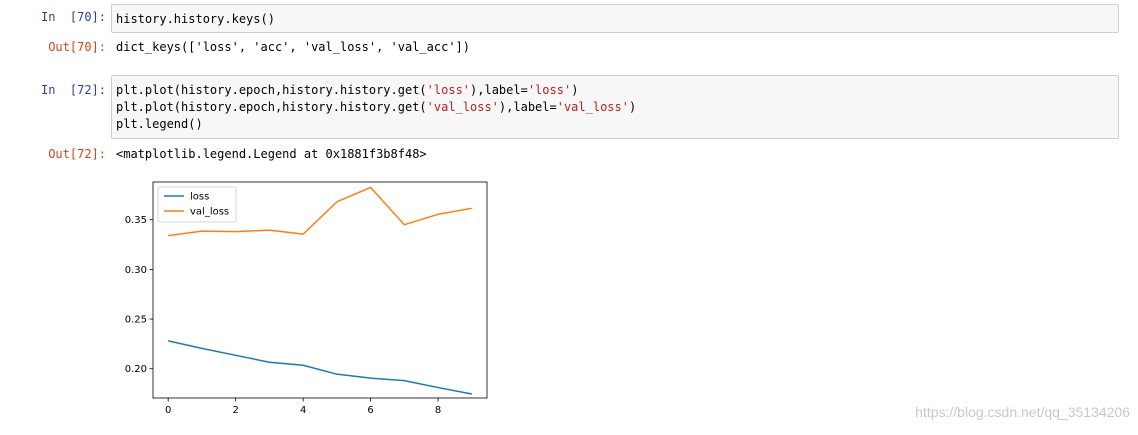 Image resolution: width=1138 pixels, height=435 pixels. What do you see at coordinates (235, 410) in the screenshot?
I see `x-tick-label: 2` at bounding box center [235, 410].